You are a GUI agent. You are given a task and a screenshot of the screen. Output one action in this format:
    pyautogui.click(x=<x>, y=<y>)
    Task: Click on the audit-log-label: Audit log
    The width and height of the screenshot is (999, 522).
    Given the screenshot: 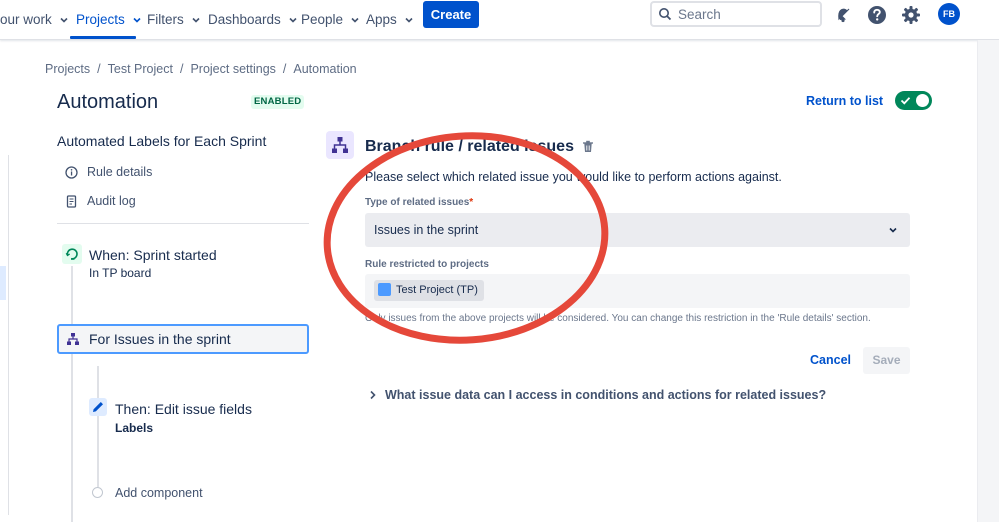 What is the action you would take?
    pyautogui.click(x=111, y=201)
    